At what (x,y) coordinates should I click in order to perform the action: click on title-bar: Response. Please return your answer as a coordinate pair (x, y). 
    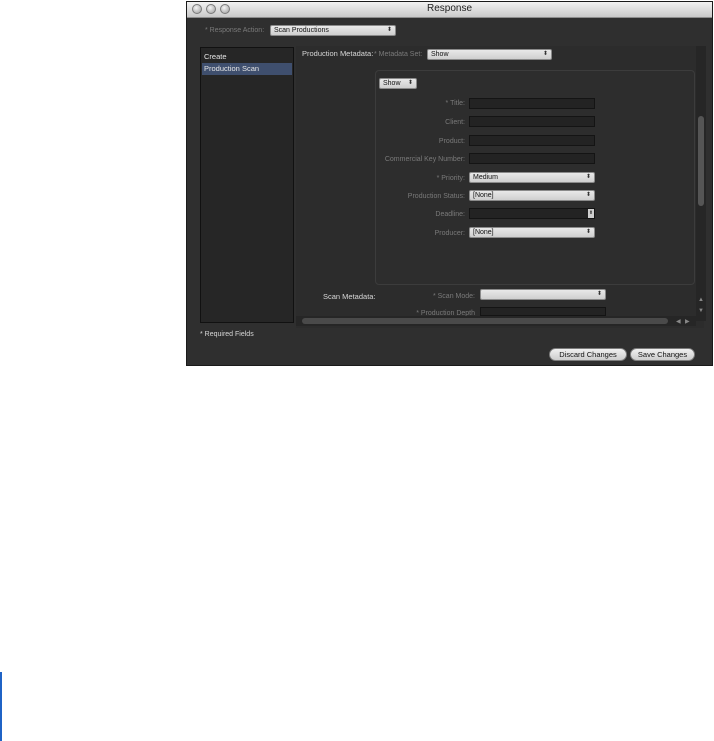
    Looking at the image, I should click on (449, 10).